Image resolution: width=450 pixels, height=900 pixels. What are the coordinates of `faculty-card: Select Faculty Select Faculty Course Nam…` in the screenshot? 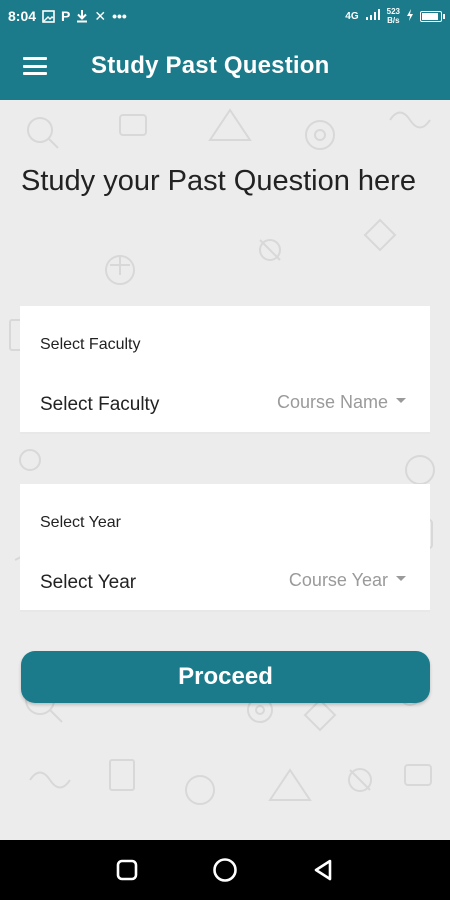 It's located at (225, 370).